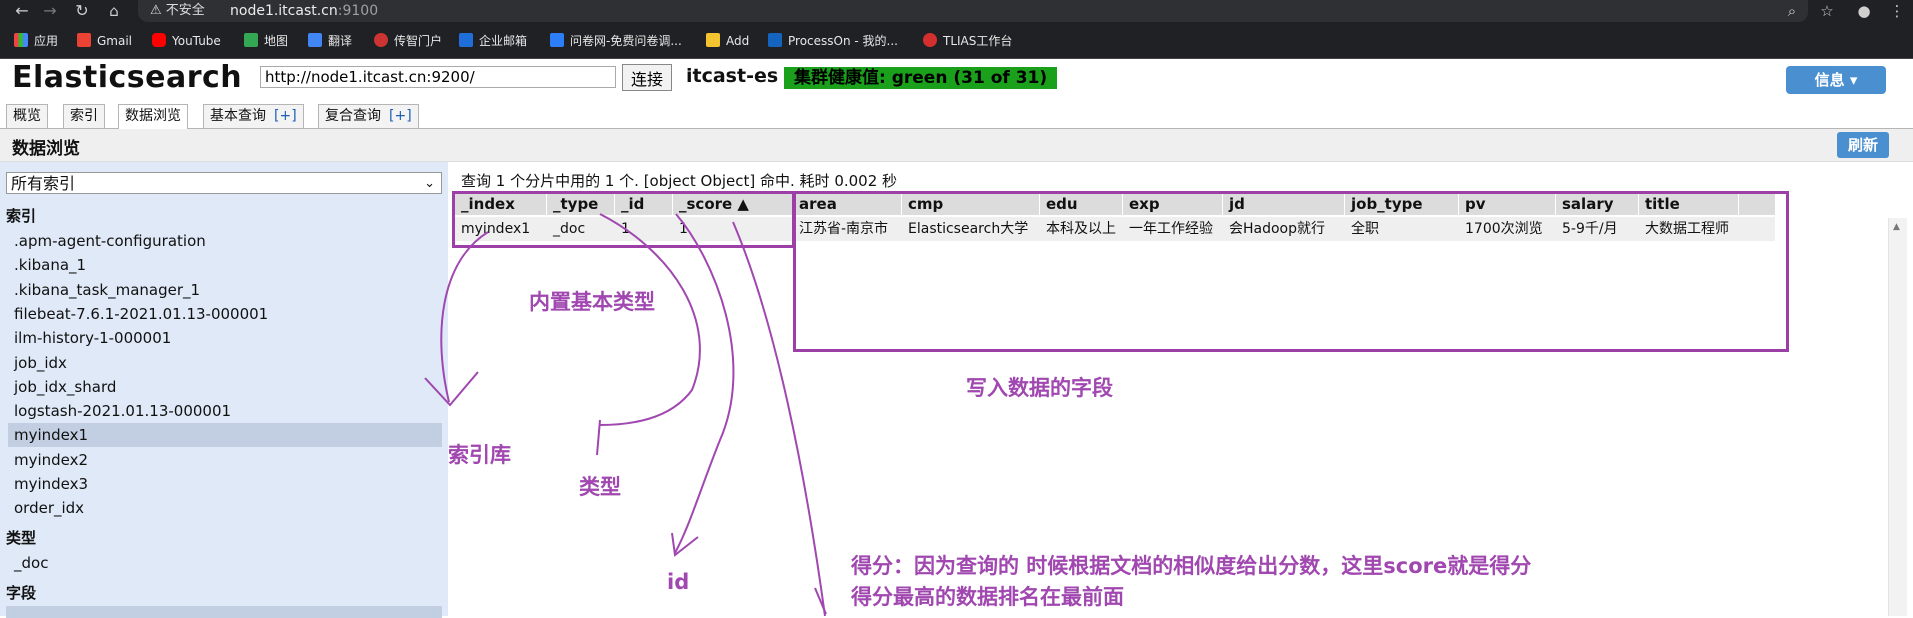 The image size is (1913, 618). I want to click on annotation-builtin-types: 内置基本类型, so click(592, 302).